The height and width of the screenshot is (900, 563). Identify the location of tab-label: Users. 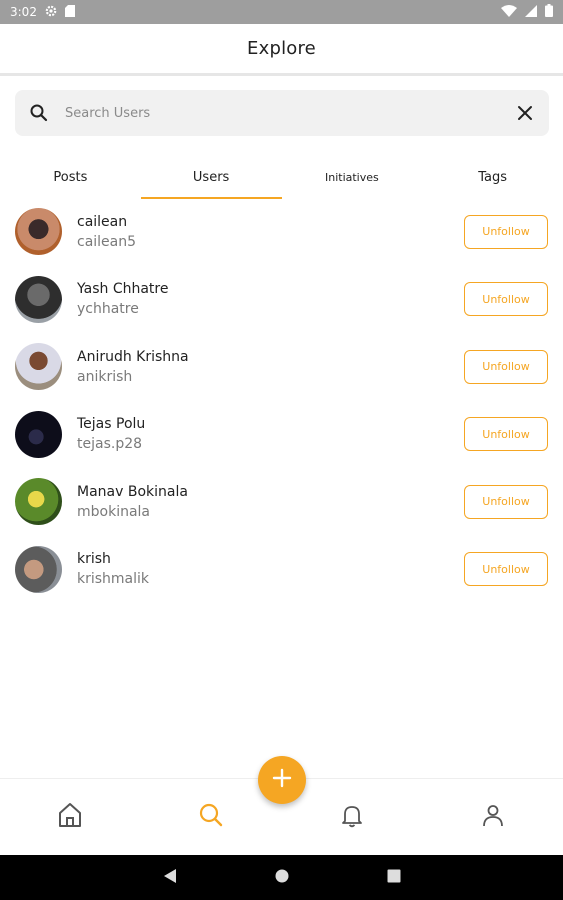
(211, 177).